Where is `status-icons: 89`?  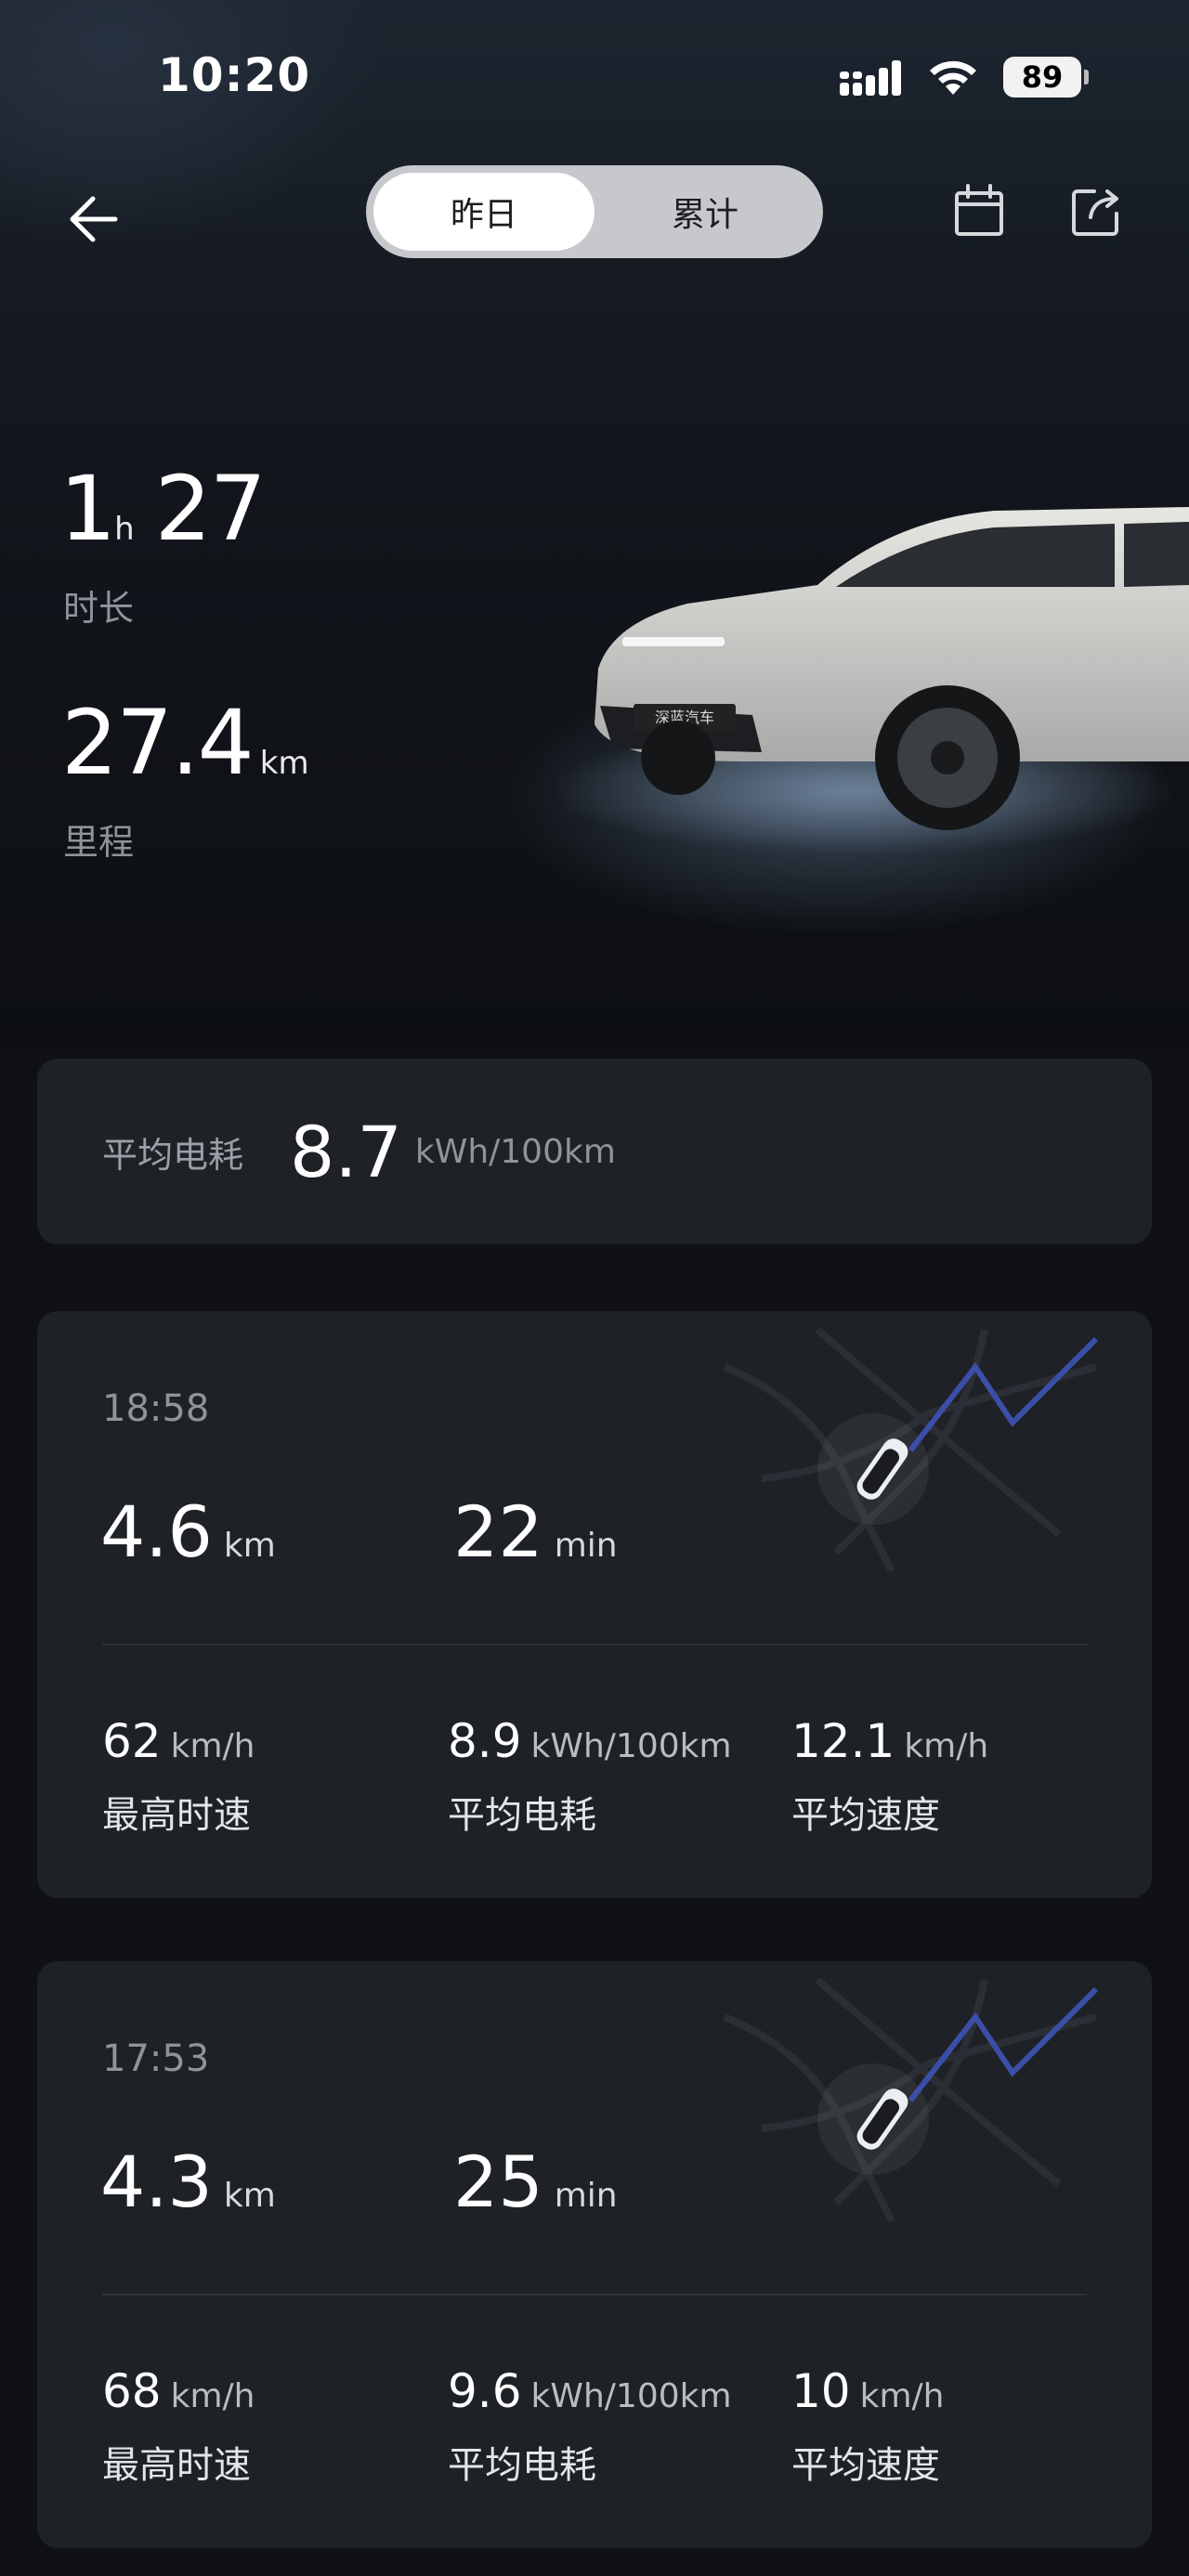 status-icons: 89 is located at coordinates (964, 77).